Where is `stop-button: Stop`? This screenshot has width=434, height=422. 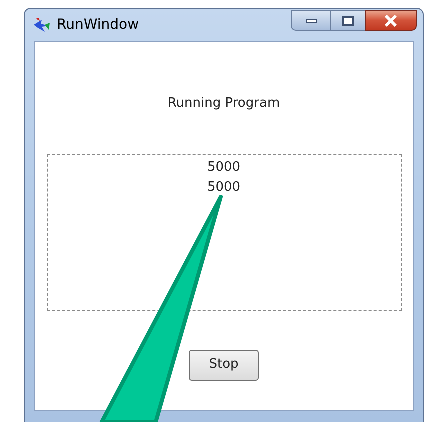
stop-button: Stop is located at coordinates (224, 365).